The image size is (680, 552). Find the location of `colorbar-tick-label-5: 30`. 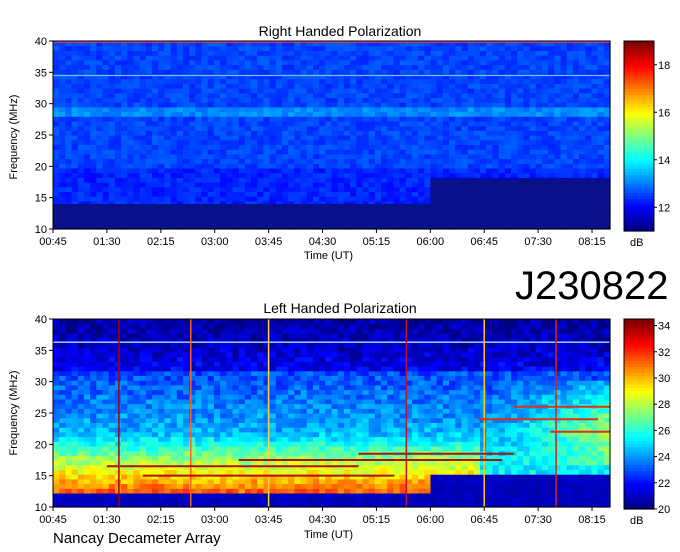

colorbar-tick-label-5: 30 is located at coordinates (664, 379).